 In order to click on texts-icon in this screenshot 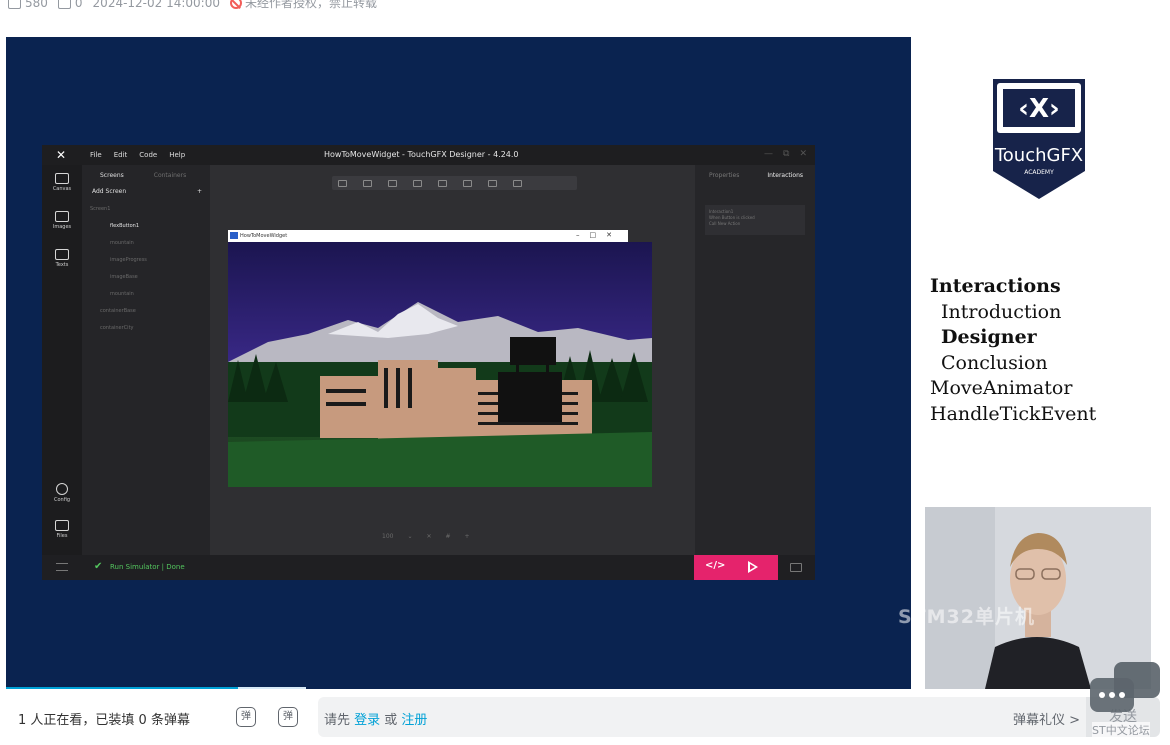, I will do `click(62, 254)`.